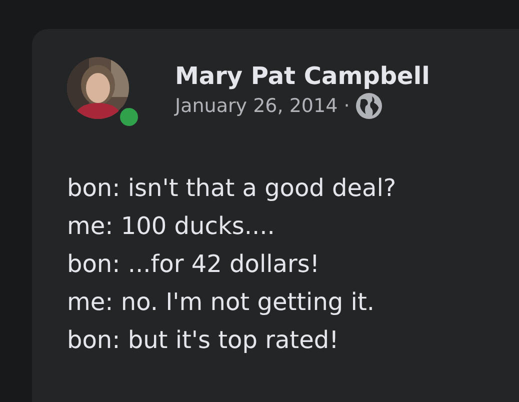 The width and height of the screenshot is (519, 402). What do you see at coordinates (369, 106) in the screenshot?
I see `globe-icon` at bounding box center [369, 106].